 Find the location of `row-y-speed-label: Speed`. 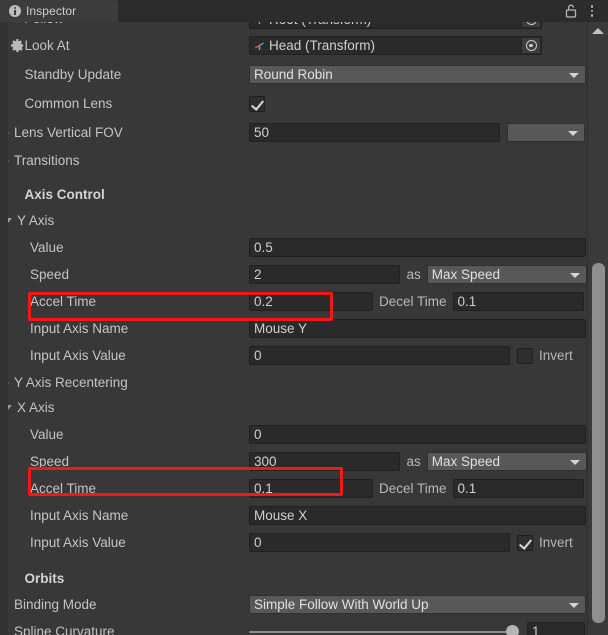

row-y-speed-label: Speed is located at coordinates (50, 274).